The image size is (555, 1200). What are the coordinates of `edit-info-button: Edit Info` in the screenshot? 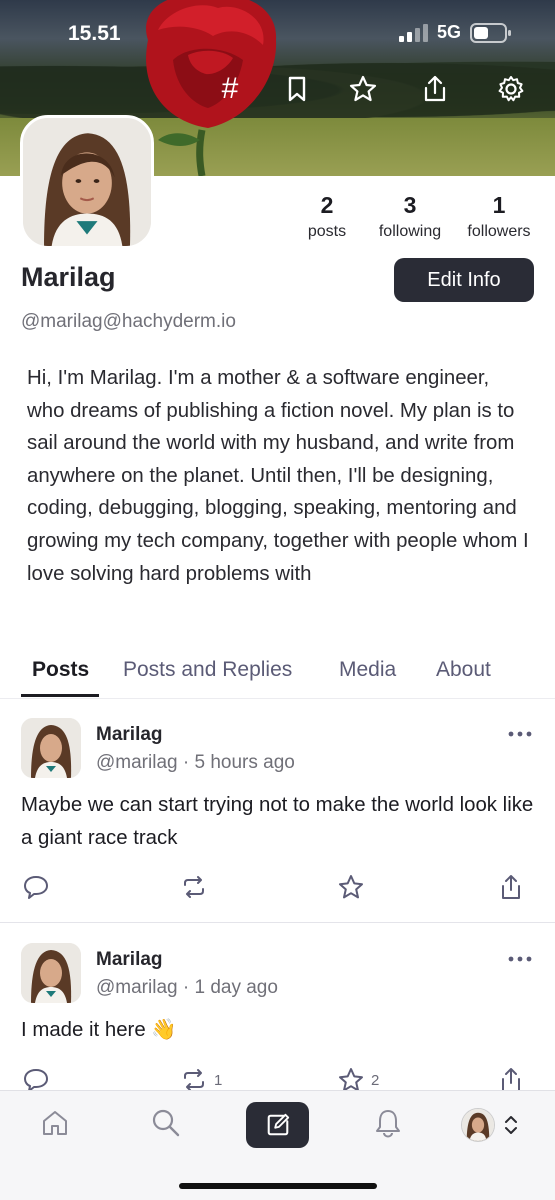 It's located at (464, 280).